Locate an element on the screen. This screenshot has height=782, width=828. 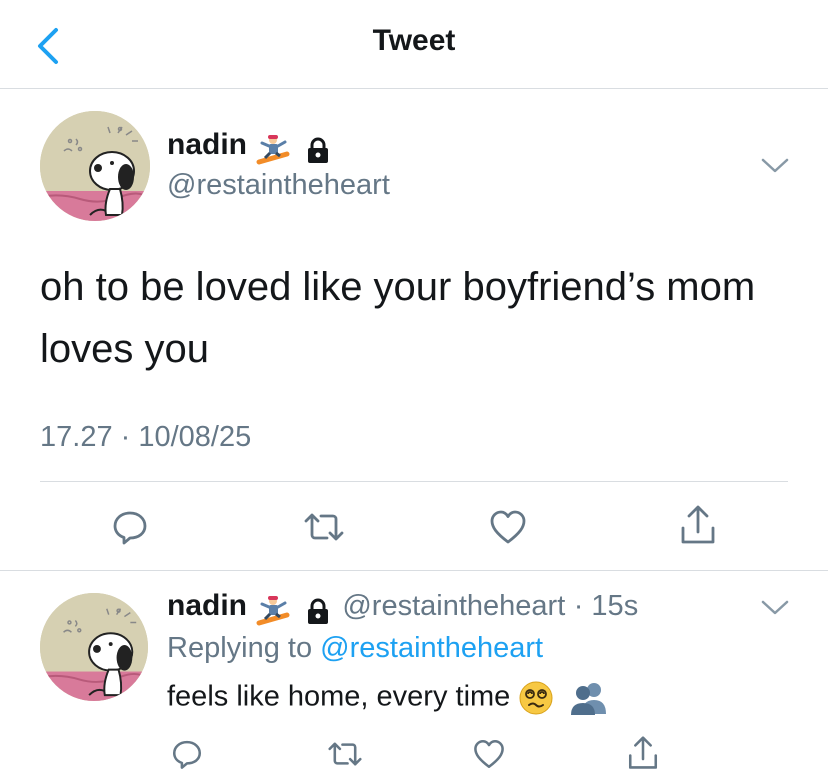
reply-header-row: nadin @restaintheheart · 15s is located at coordinates (403, 607).